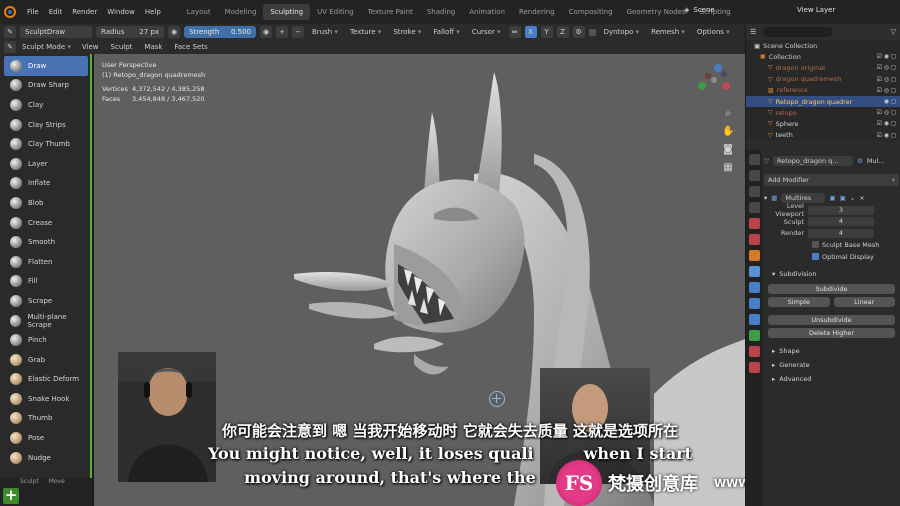  Describe the element at coordinates (754, 303) in the screenshot. I see `physics-tab-icon` at that location.